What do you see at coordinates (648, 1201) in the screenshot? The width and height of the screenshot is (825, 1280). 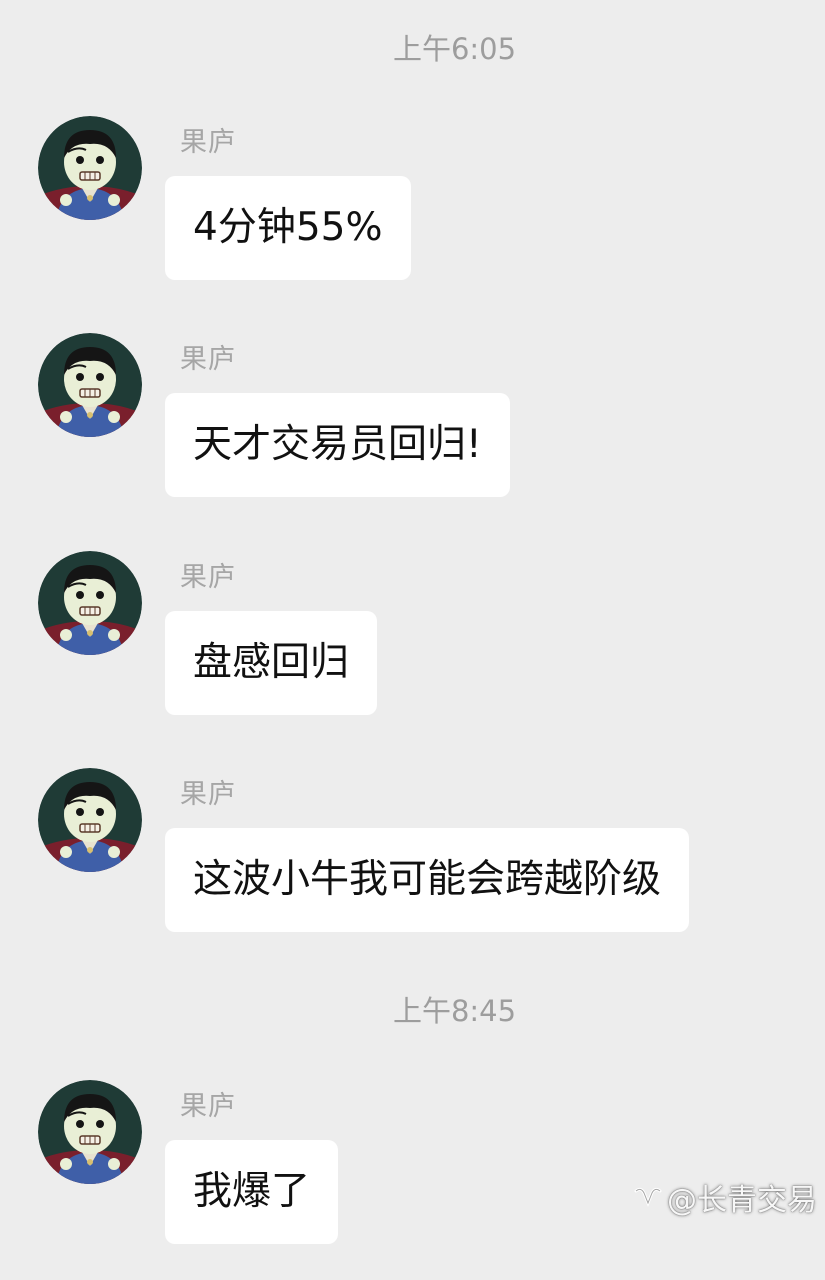 I see `wechat-channel-icon` at bounding box center [648, 1201].